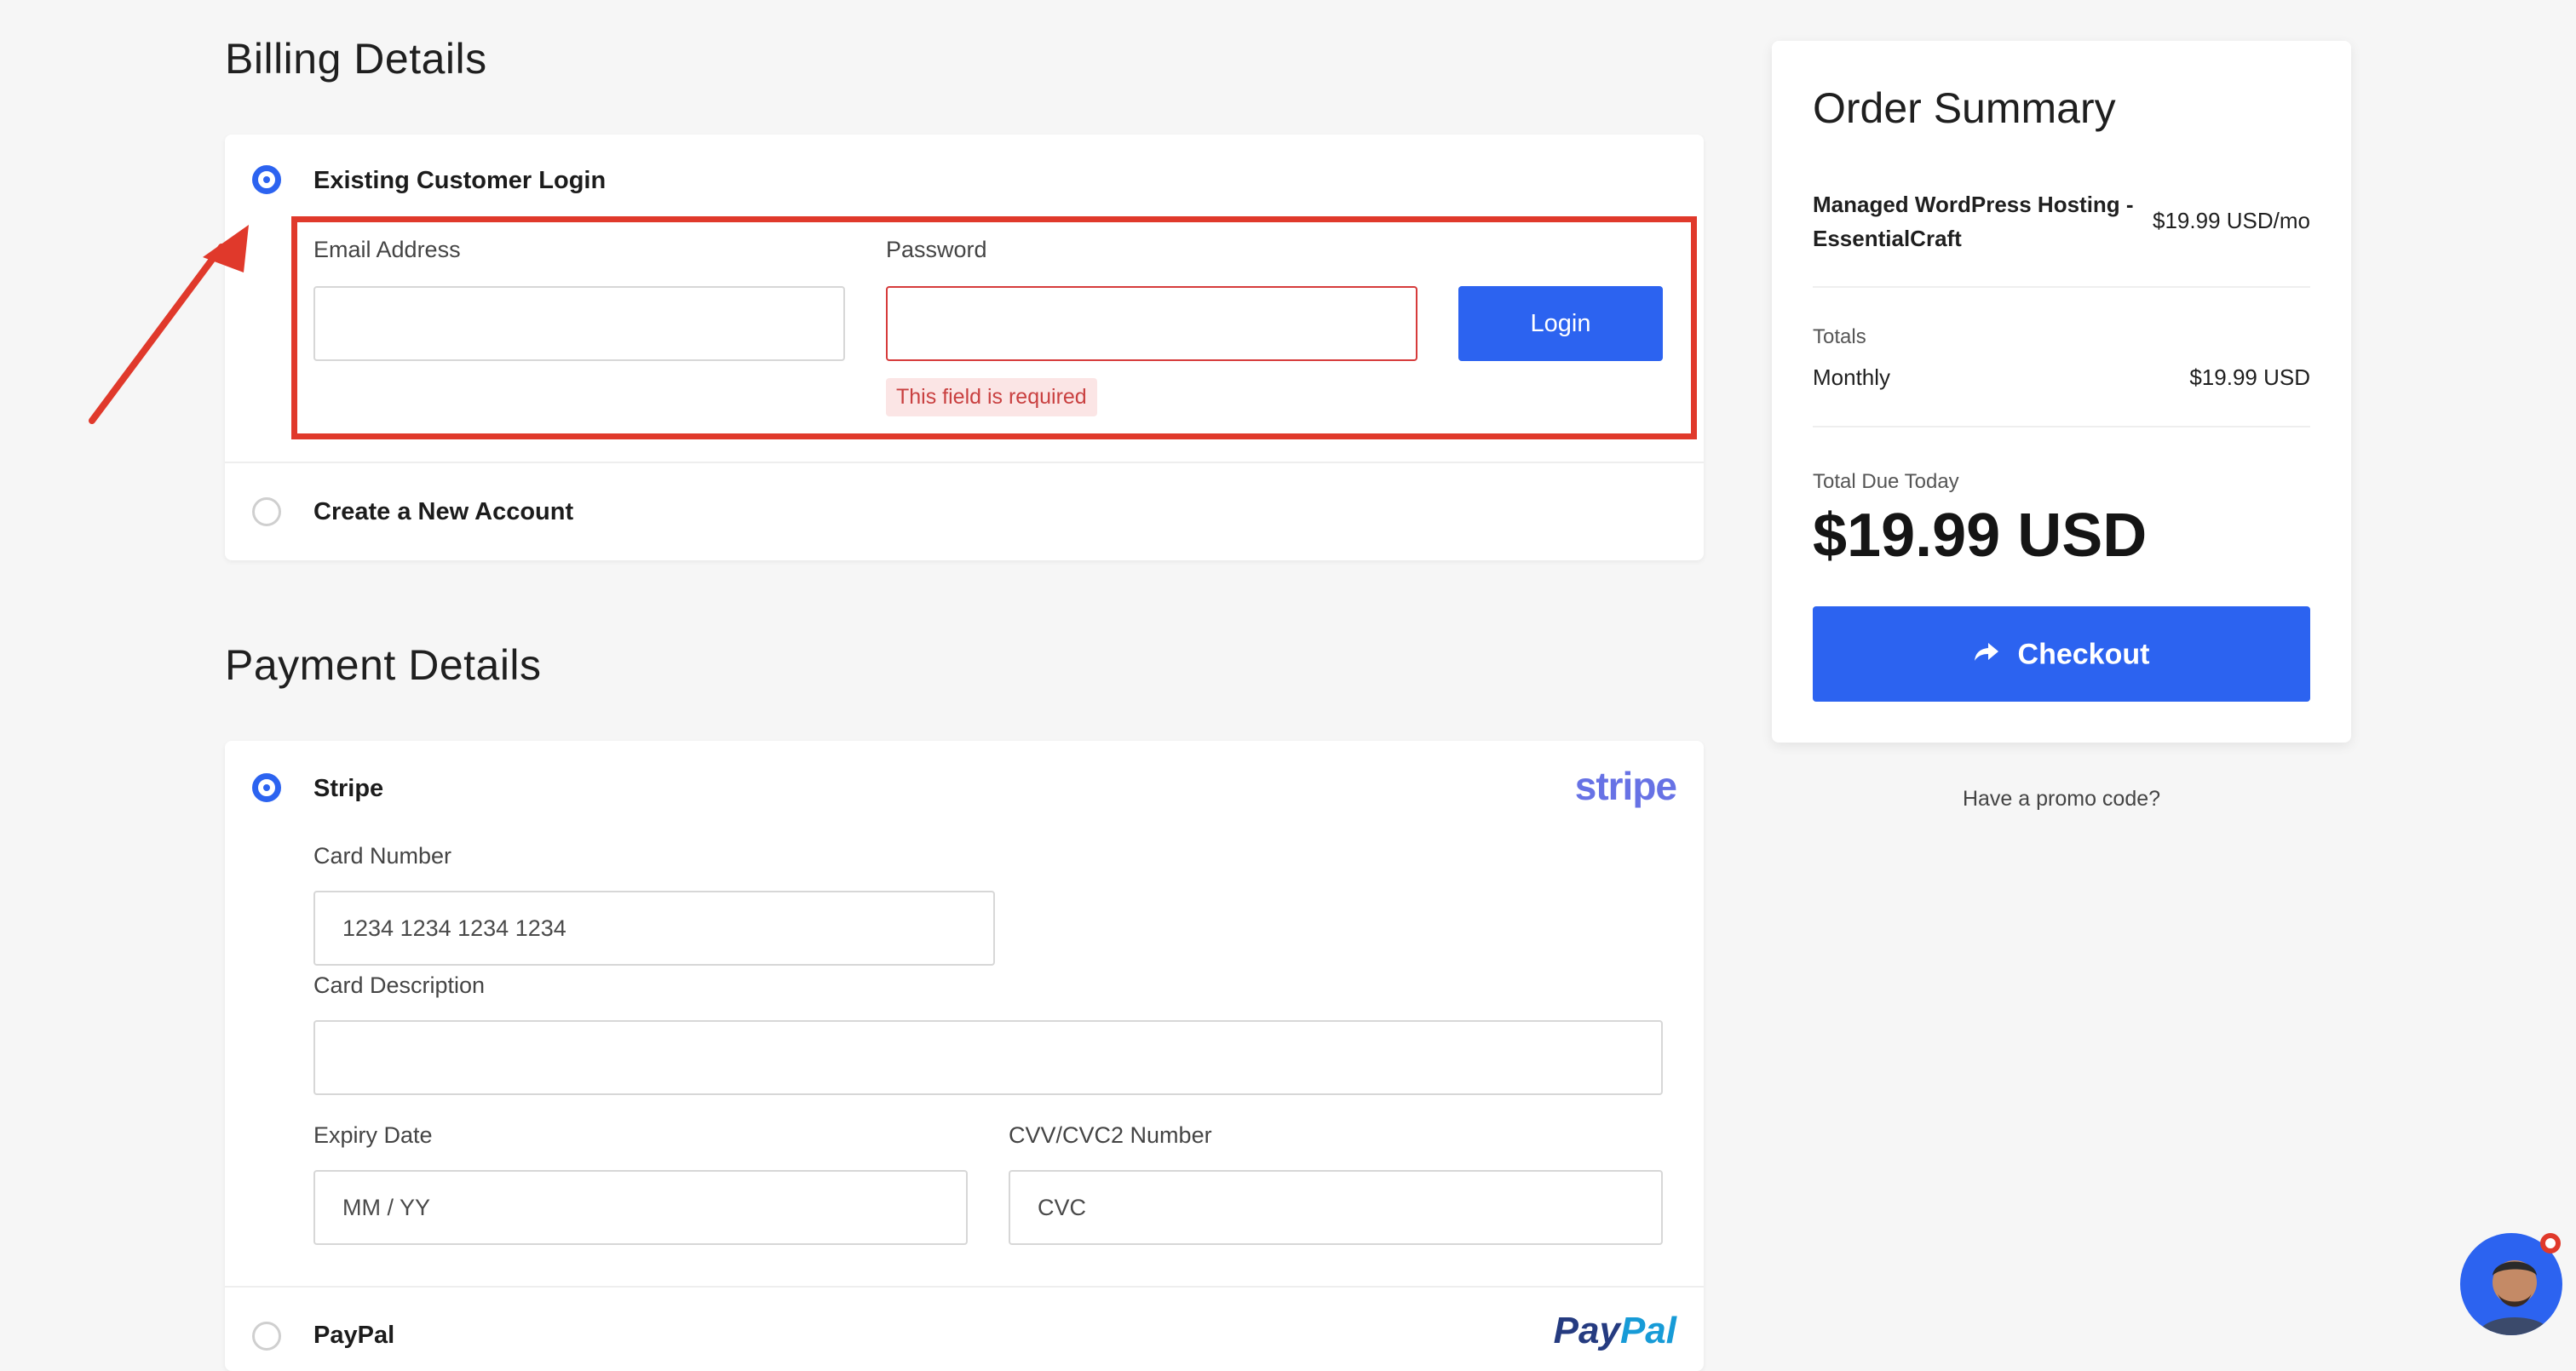  What do you see at coordinates (348, 788) in the screenshot?
I see `stripe-label: Stripe` at bounding box center [348, 788].